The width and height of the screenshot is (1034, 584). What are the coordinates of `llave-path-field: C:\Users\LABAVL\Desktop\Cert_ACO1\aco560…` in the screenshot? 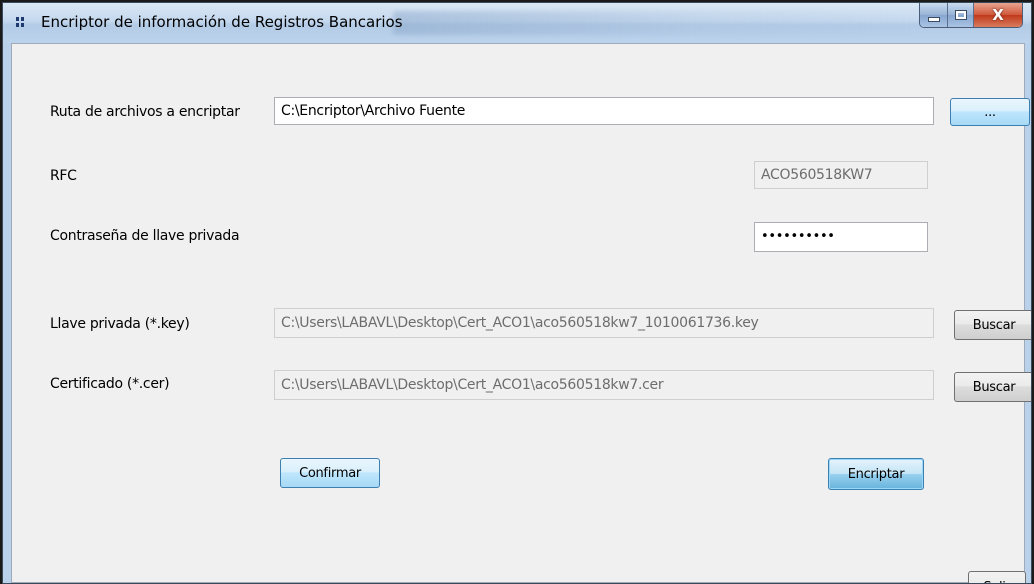 It's located at (604, 323).